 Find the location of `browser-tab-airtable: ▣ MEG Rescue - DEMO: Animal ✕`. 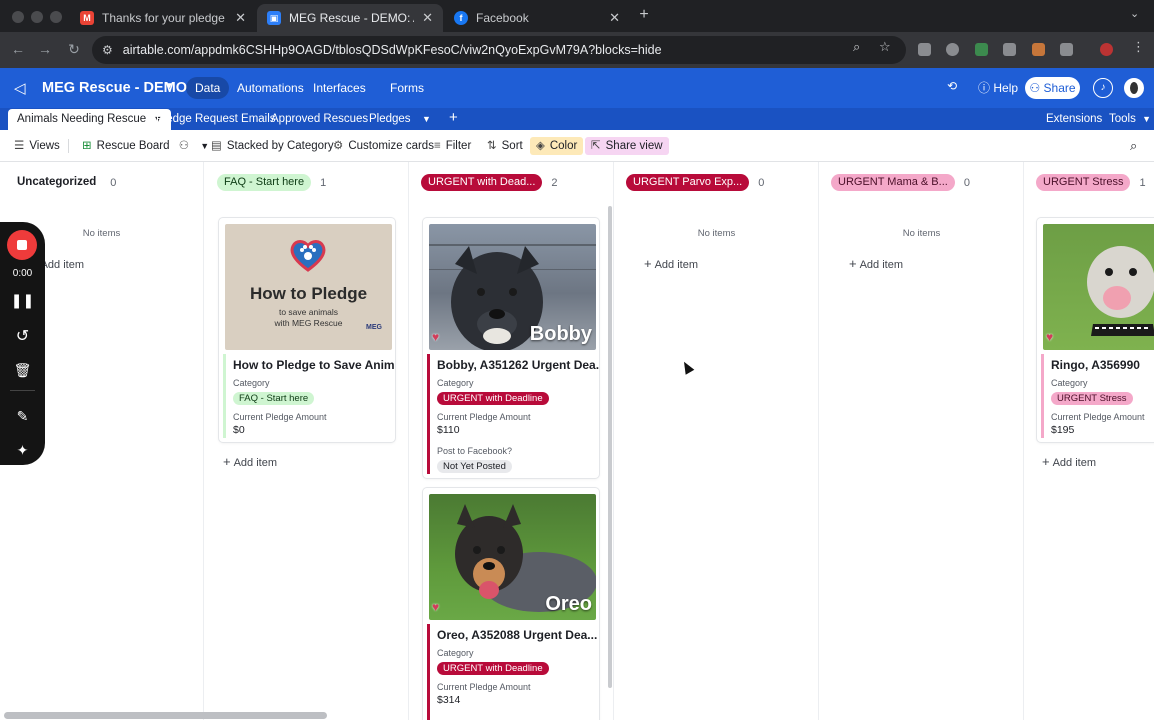

browser-tab-airtable: ▣ MEG Rescue - DEMO: Animal ✕ is located at coordinates (350, 18).